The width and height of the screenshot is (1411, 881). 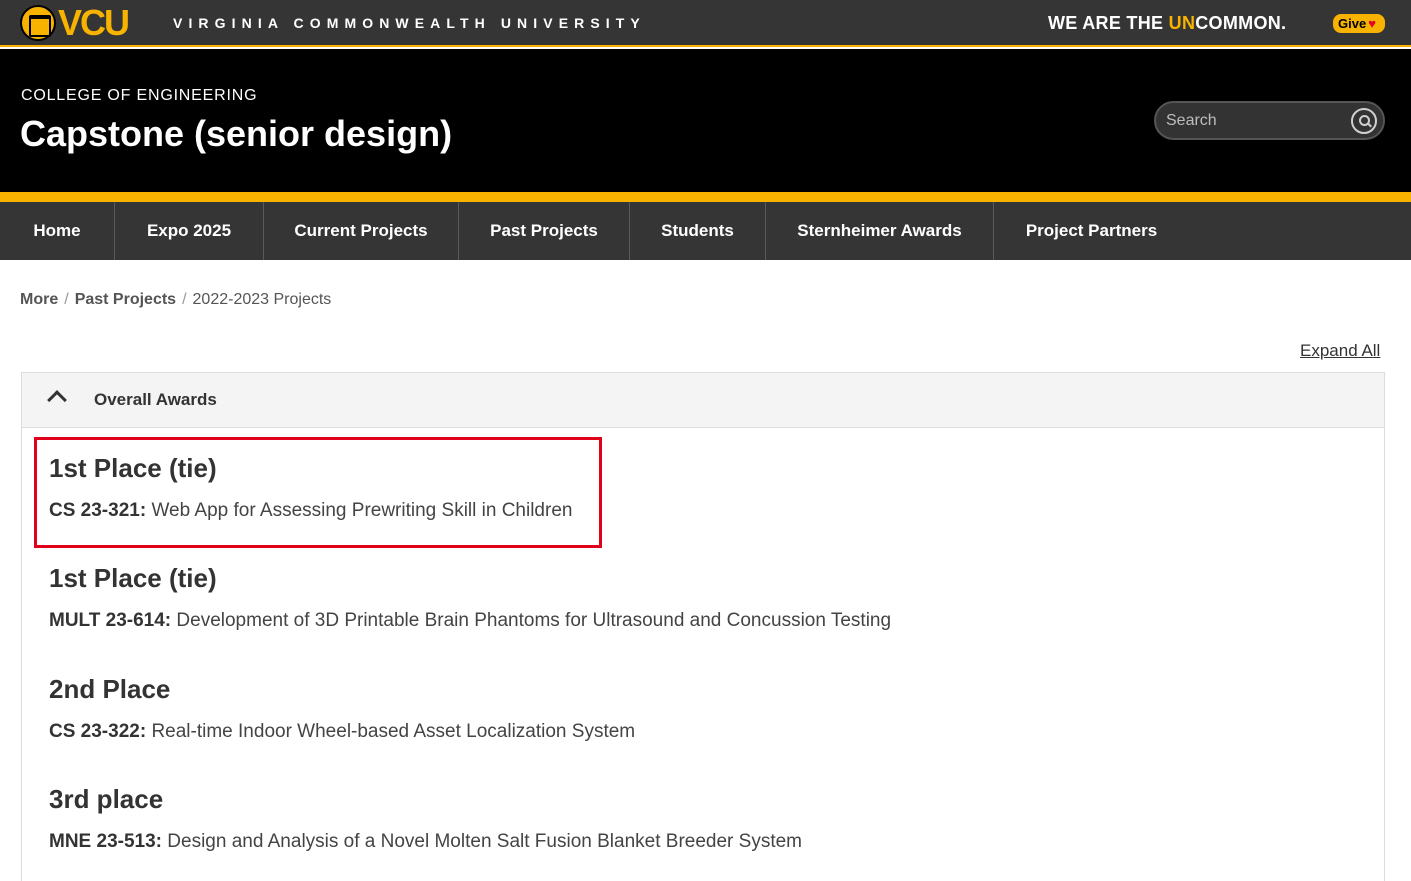 I want to click on nav-item-sternheimer-awards: Sternheimer Awards, so click(x=880, y=231).